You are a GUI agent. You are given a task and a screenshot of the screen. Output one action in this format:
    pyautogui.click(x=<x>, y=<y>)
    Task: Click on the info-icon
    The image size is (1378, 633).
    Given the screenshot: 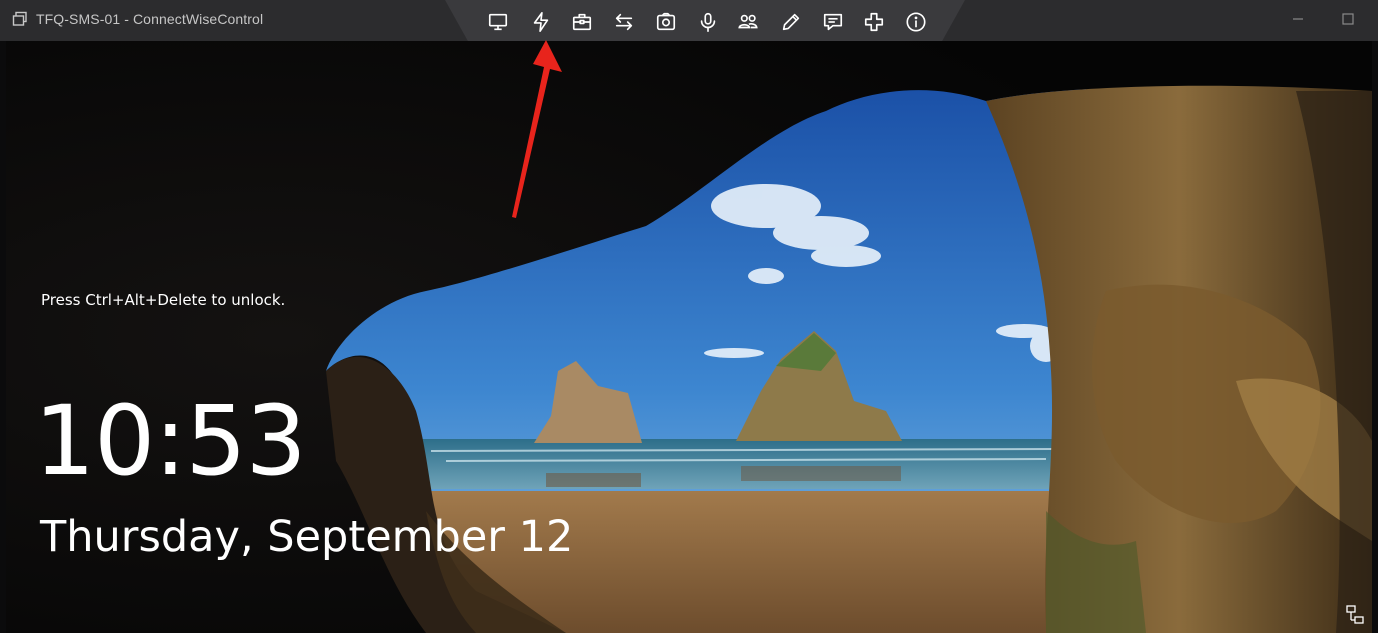 What is the action you would take?
    pyautogui.click(x=916, y=22)
    